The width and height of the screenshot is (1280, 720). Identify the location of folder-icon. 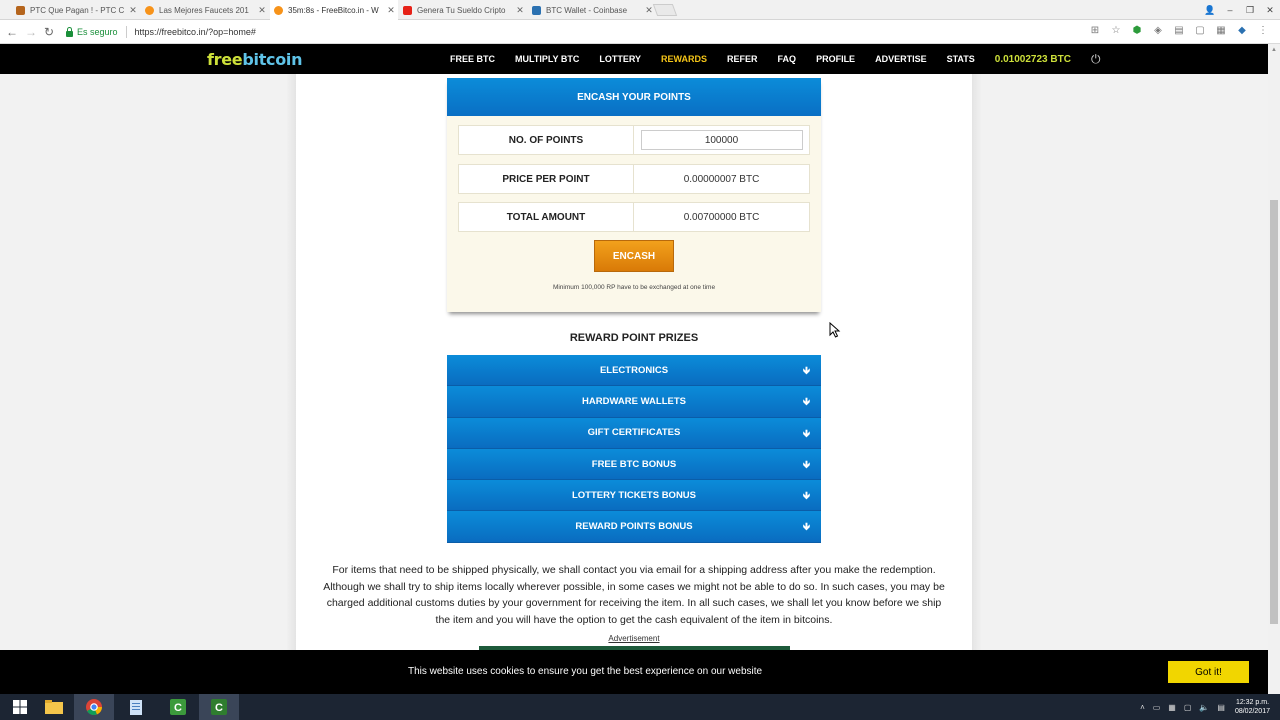
(54, 707).